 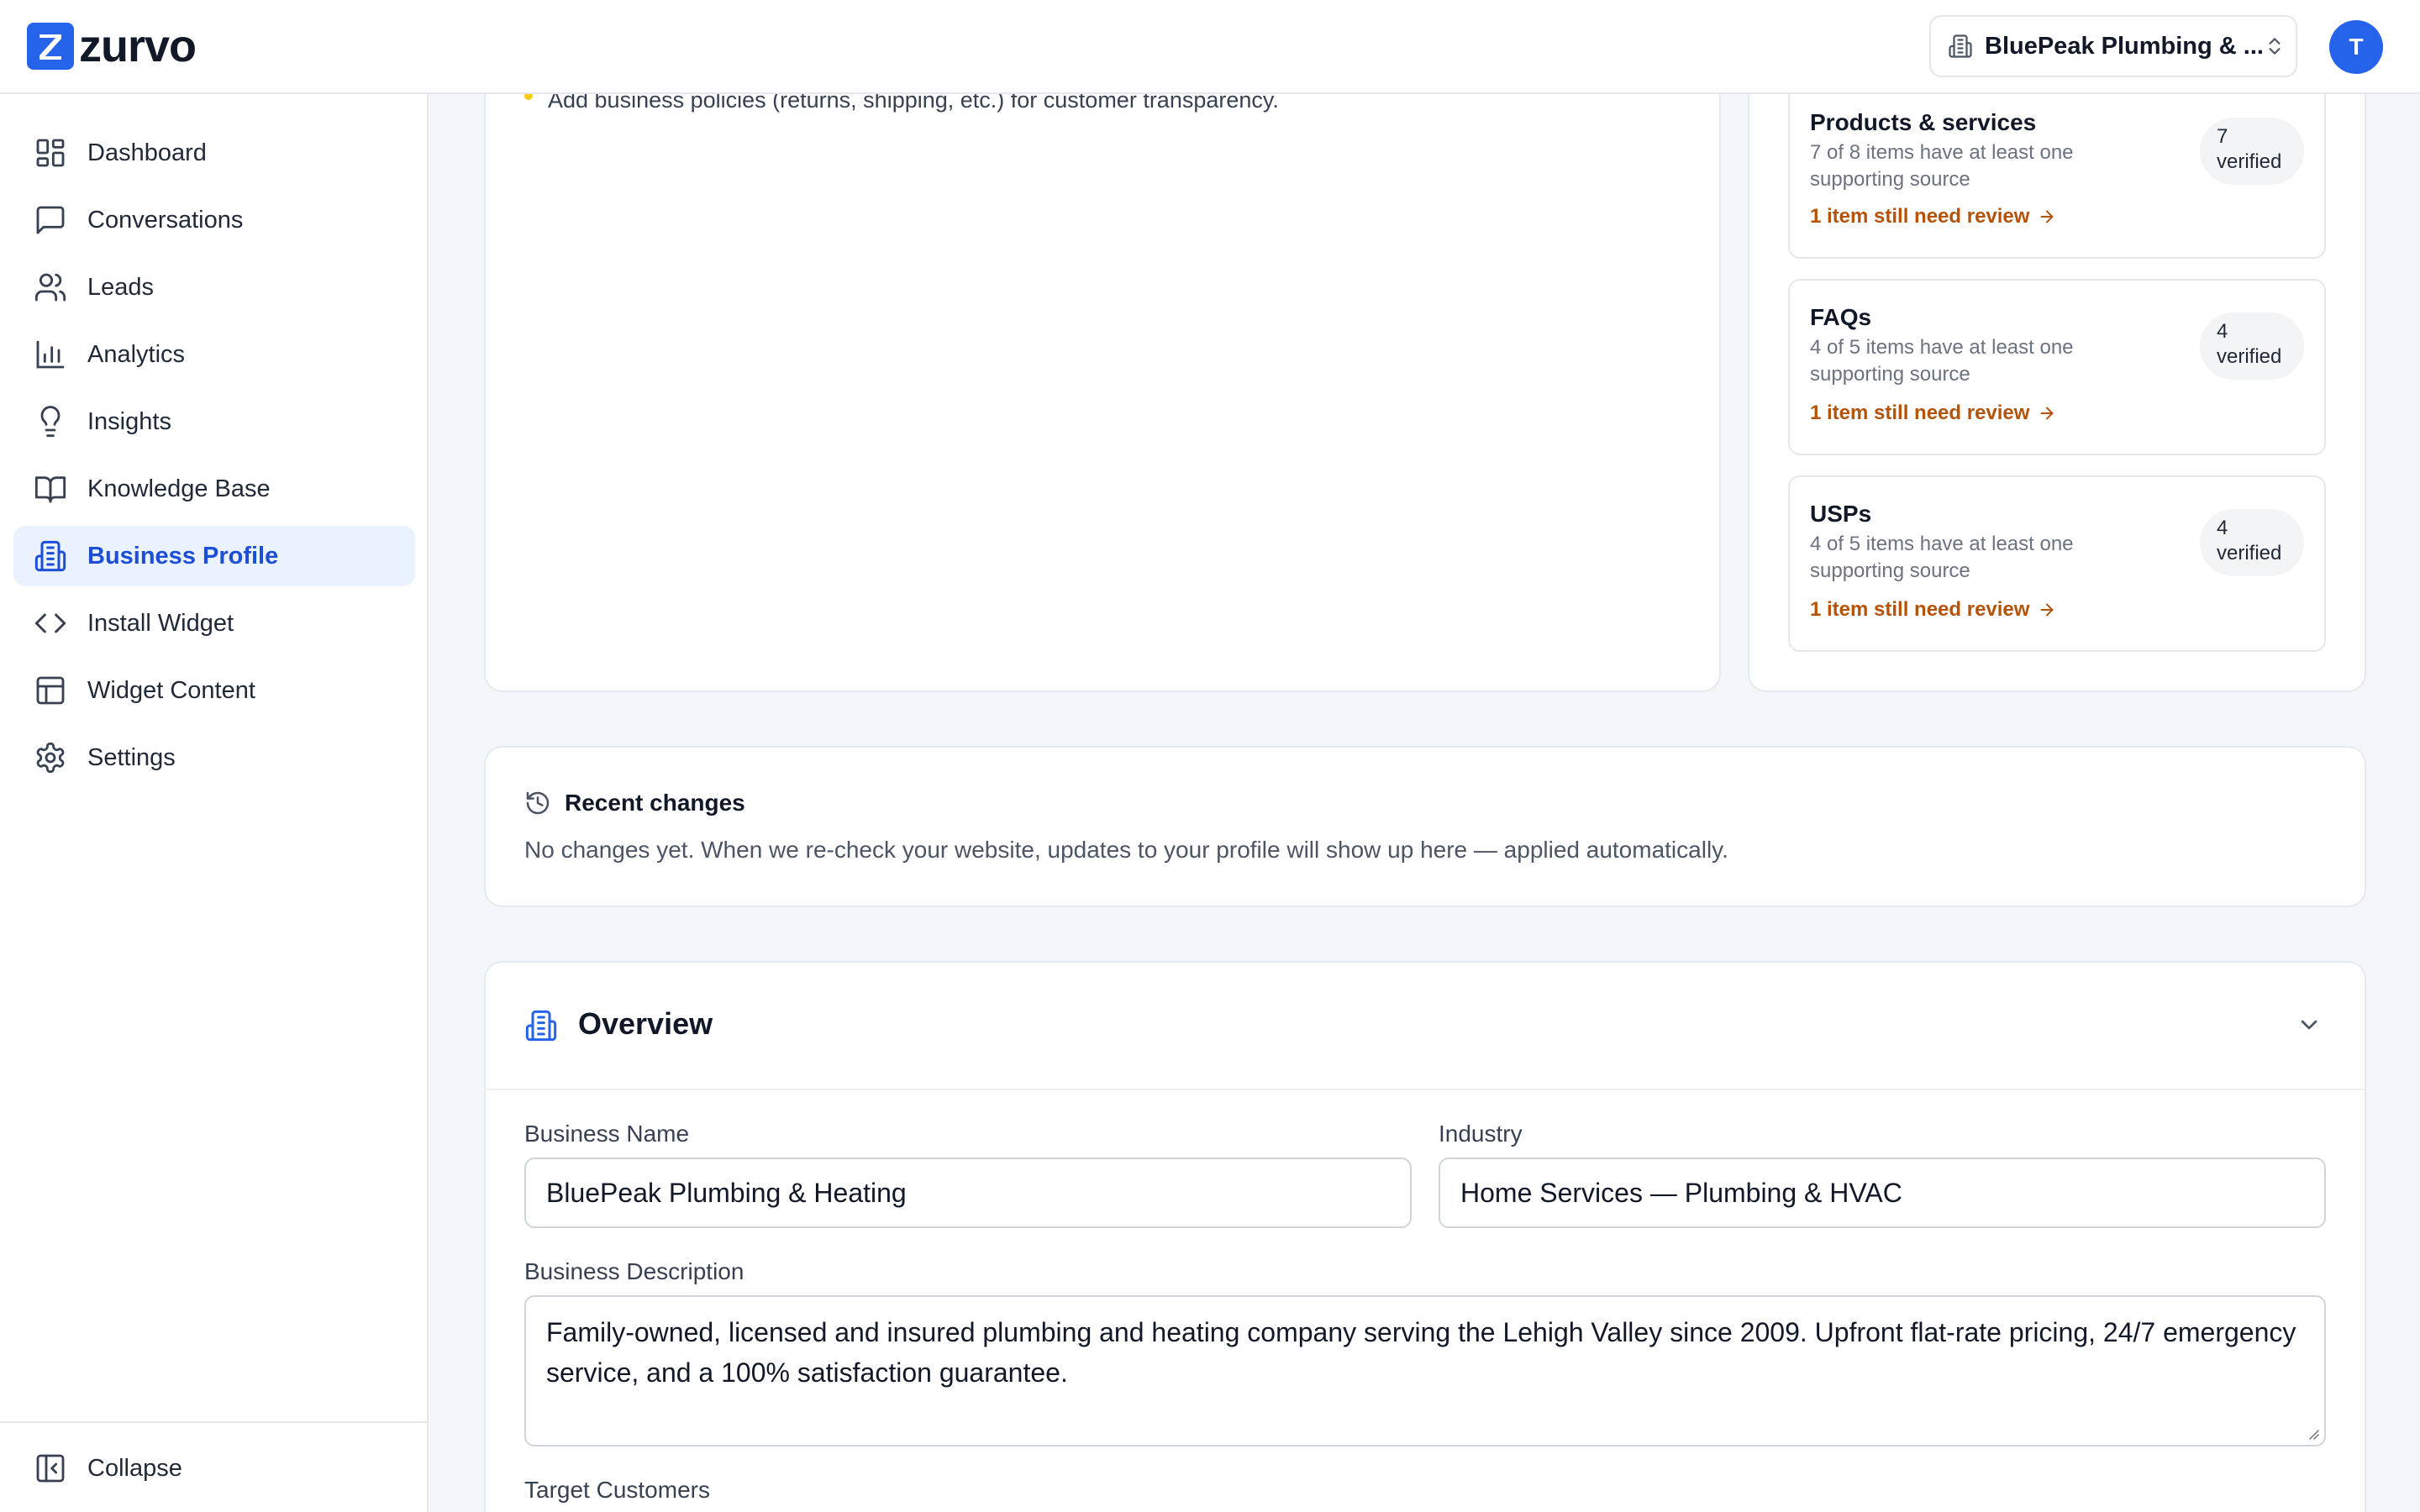 What do you see at coordinates (1425, 1089) in the screenshot?
I see `overview-divider` at bounding box center [1425, 1089].